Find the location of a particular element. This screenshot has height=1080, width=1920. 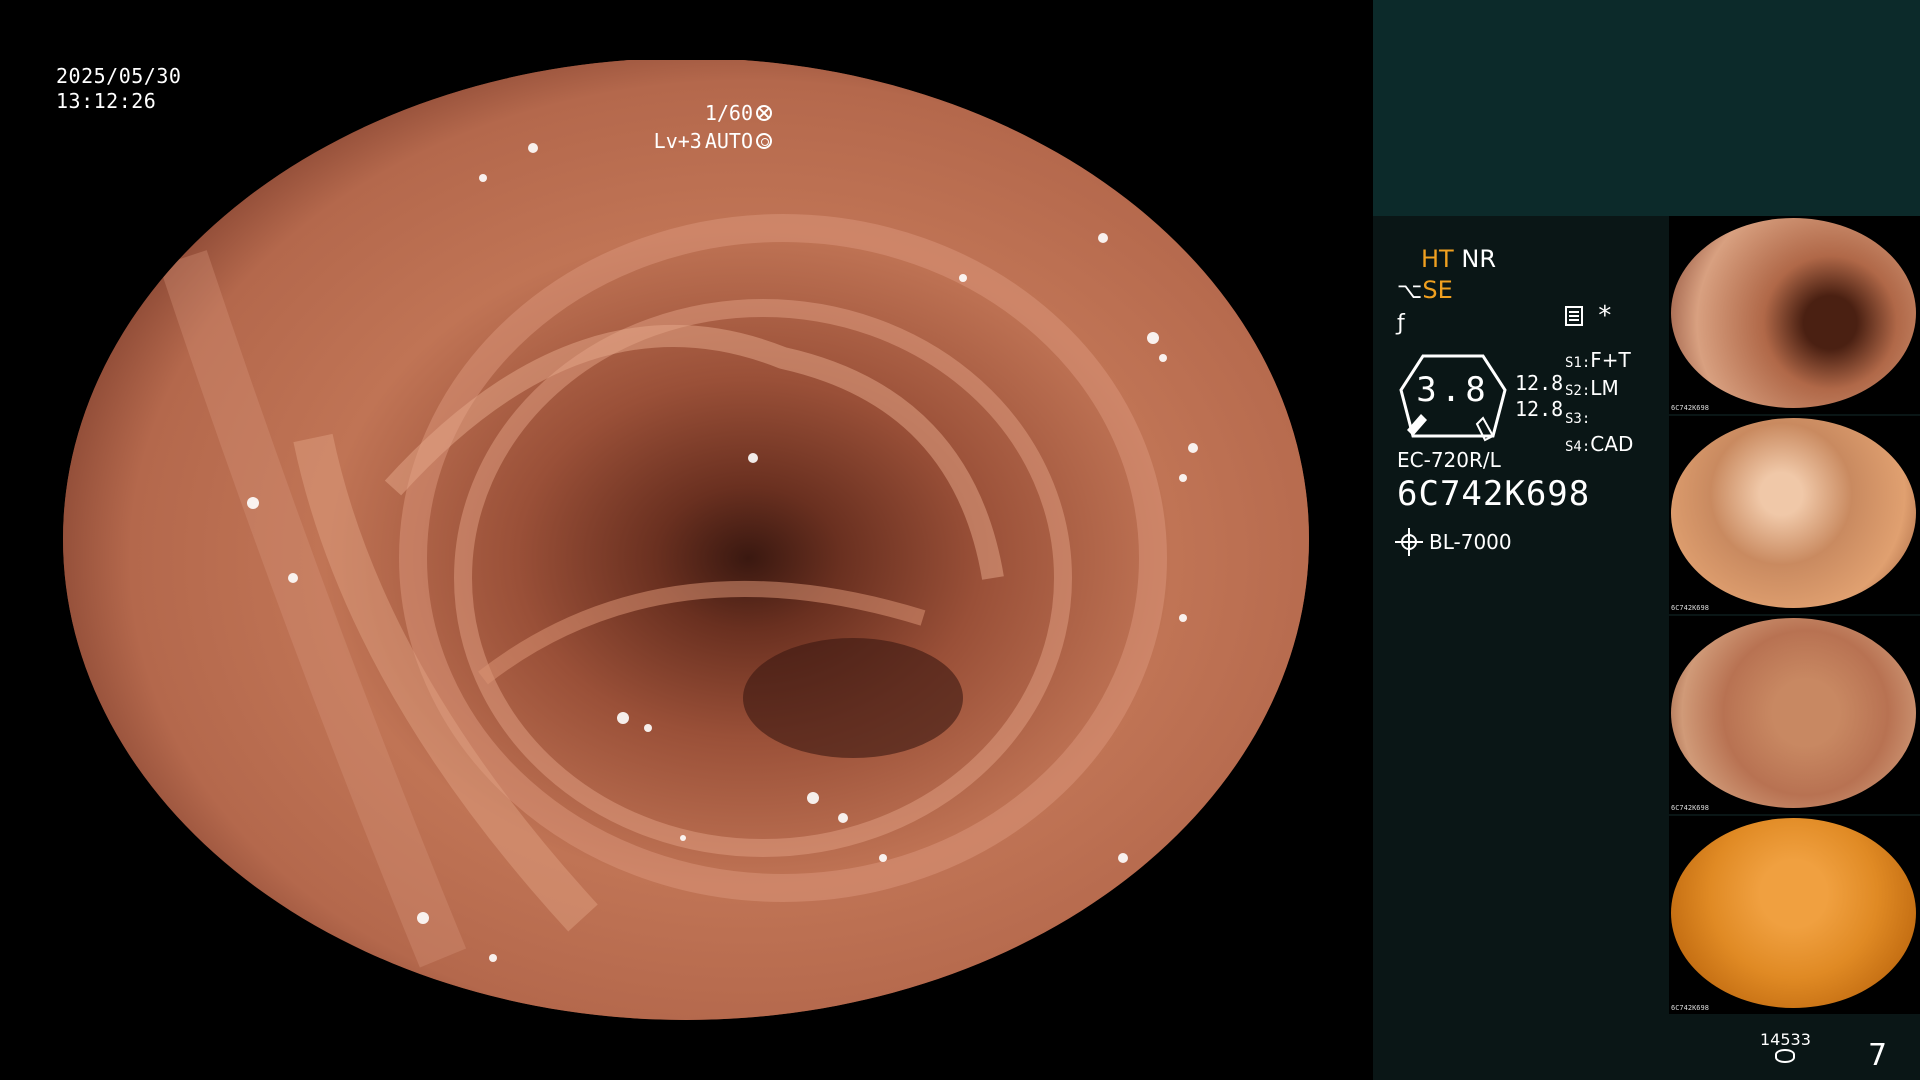

shutter-speed-text: 1/60 is located at coordinates (728, 113).